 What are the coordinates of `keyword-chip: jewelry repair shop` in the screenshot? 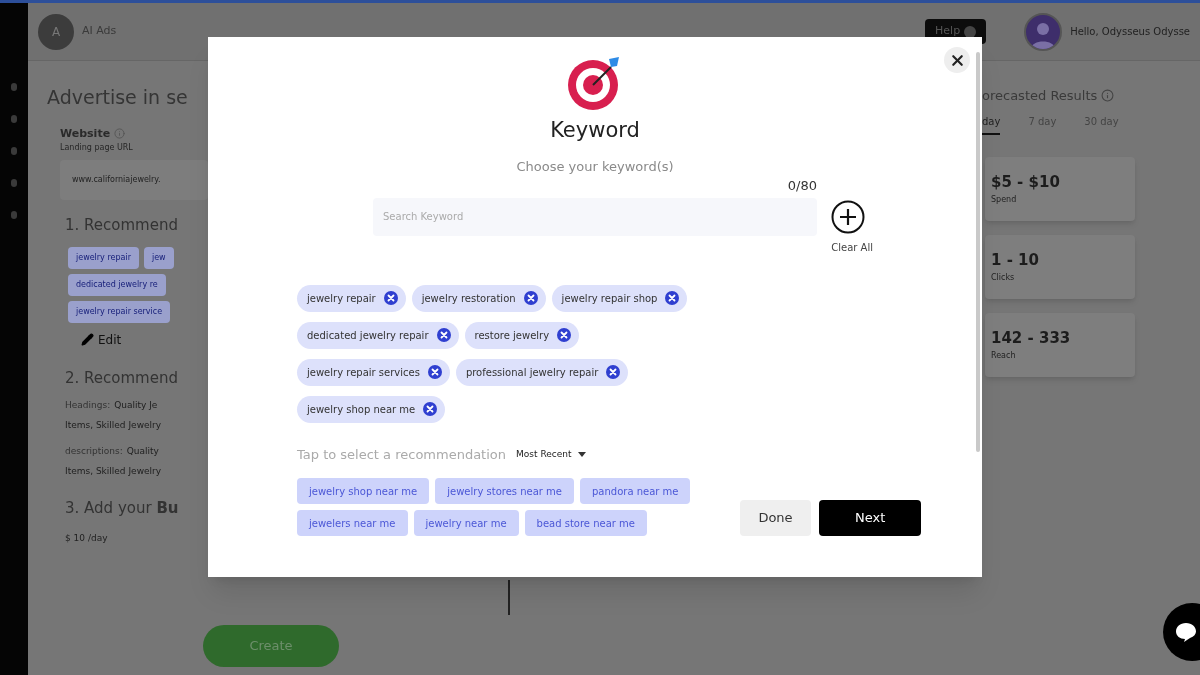 It's located at (619, 298).